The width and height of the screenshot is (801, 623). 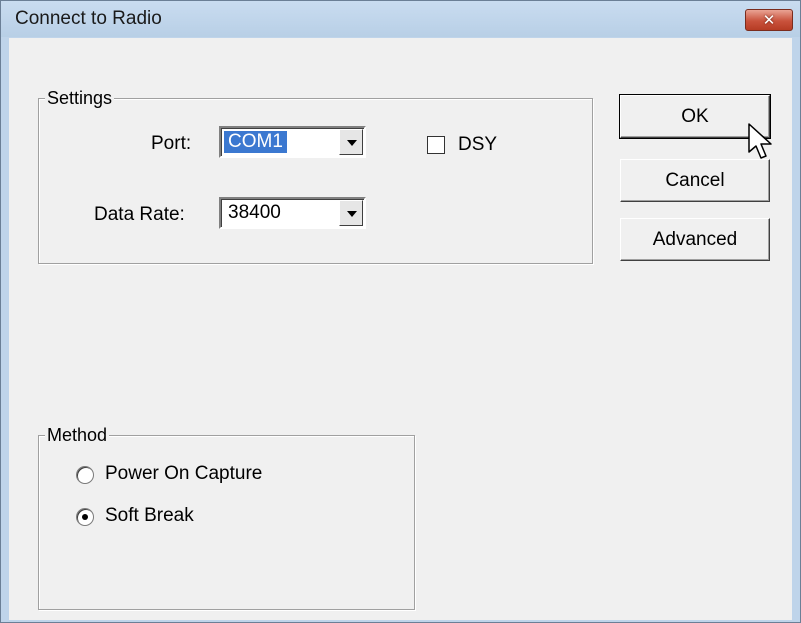 What do you see at coordinates (292, 142) in the screenshot?
I see `port-combo: COM1` at bounding box center [292, 142].